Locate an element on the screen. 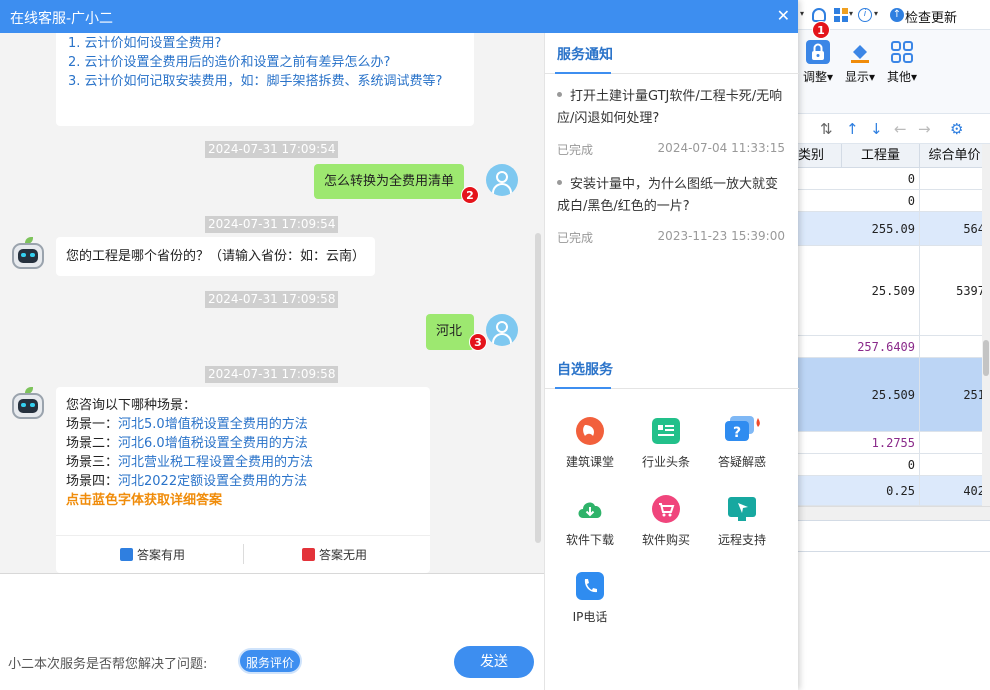 This screenshot has width=990, height=690. table-row: 255.09 564 is located at coordinates (894, 229).